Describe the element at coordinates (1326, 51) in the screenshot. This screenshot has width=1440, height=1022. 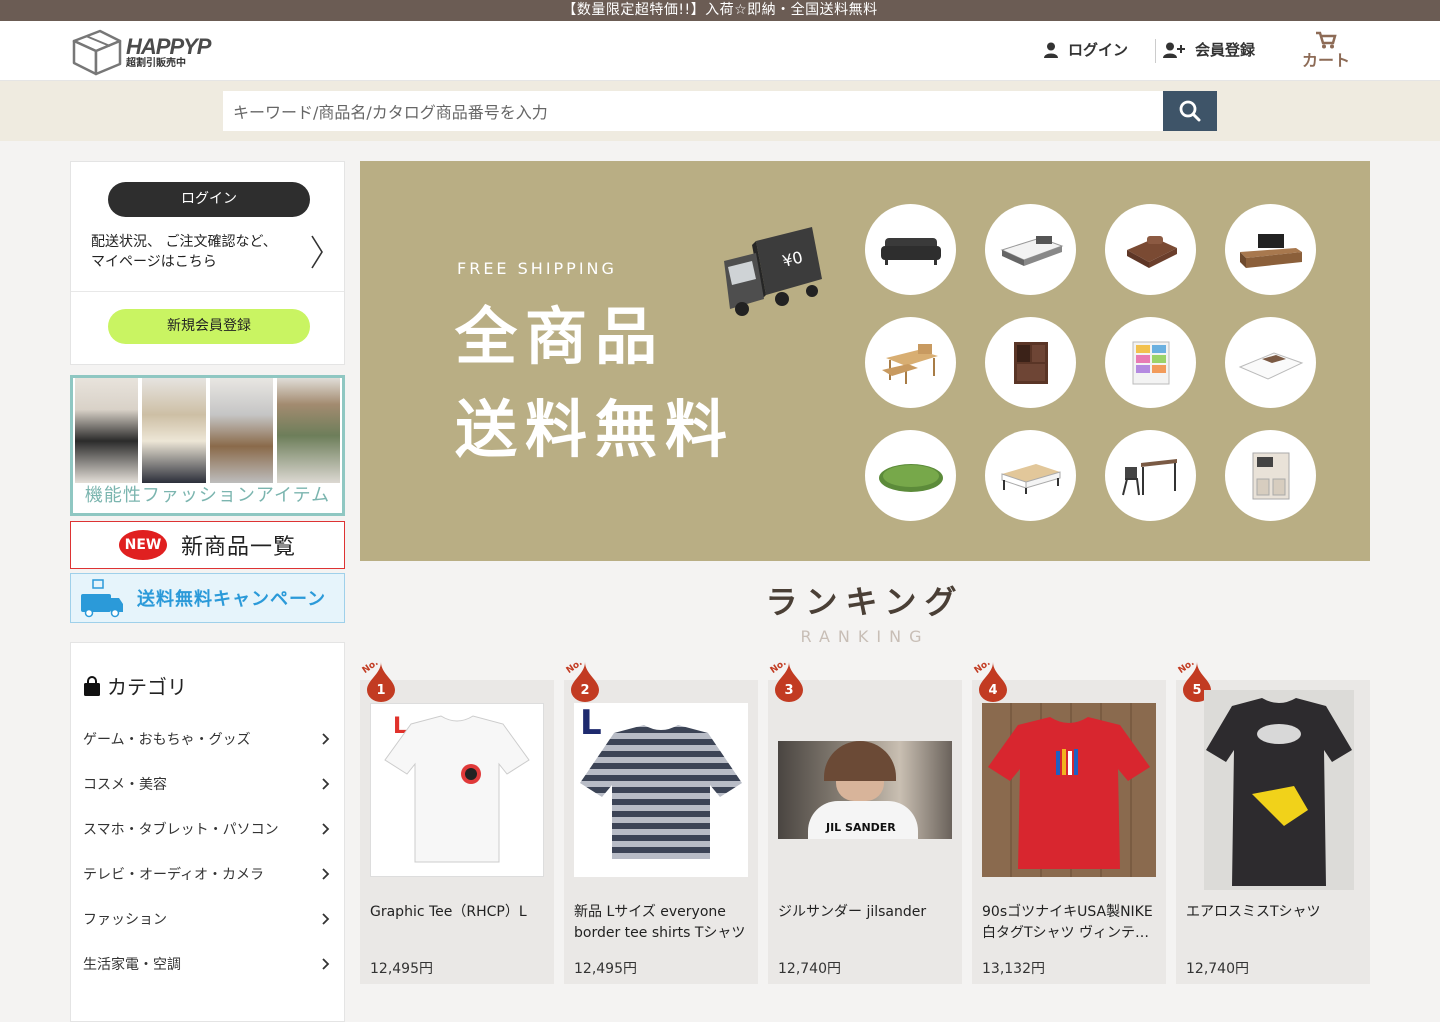
I see `cart-link: カート` at that location.